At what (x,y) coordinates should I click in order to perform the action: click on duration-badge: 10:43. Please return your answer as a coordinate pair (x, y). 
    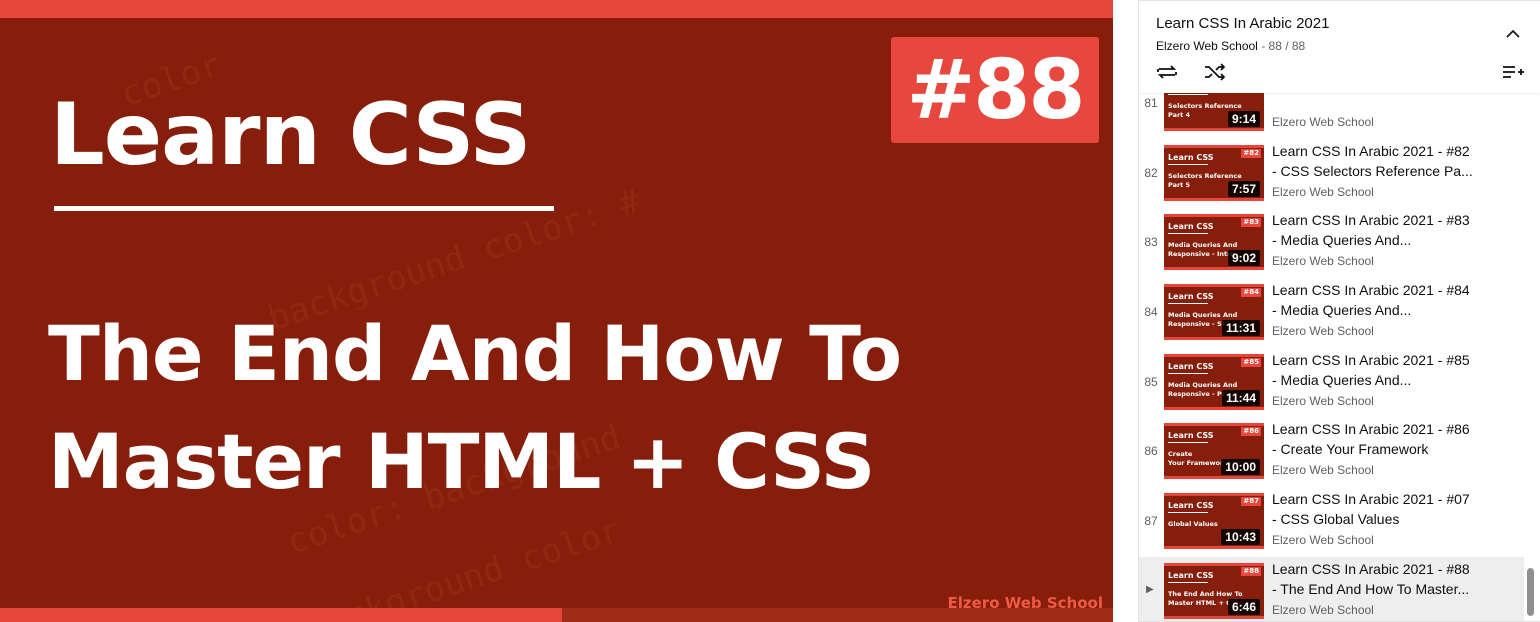
    Looking at the image, I should click on (1240, 537).